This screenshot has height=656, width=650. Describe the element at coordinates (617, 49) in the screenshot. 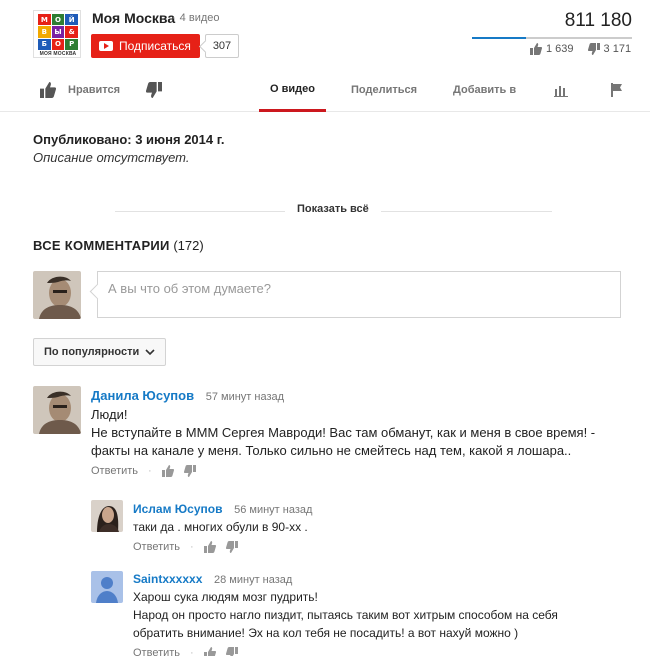

I see `dislike-count: 3 171` at that location.